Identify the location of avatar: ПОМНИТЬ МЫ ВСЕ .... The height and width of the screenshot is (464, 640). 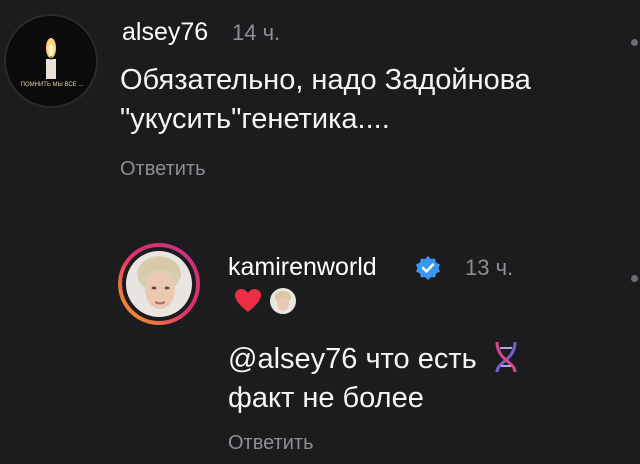
(51, 61).